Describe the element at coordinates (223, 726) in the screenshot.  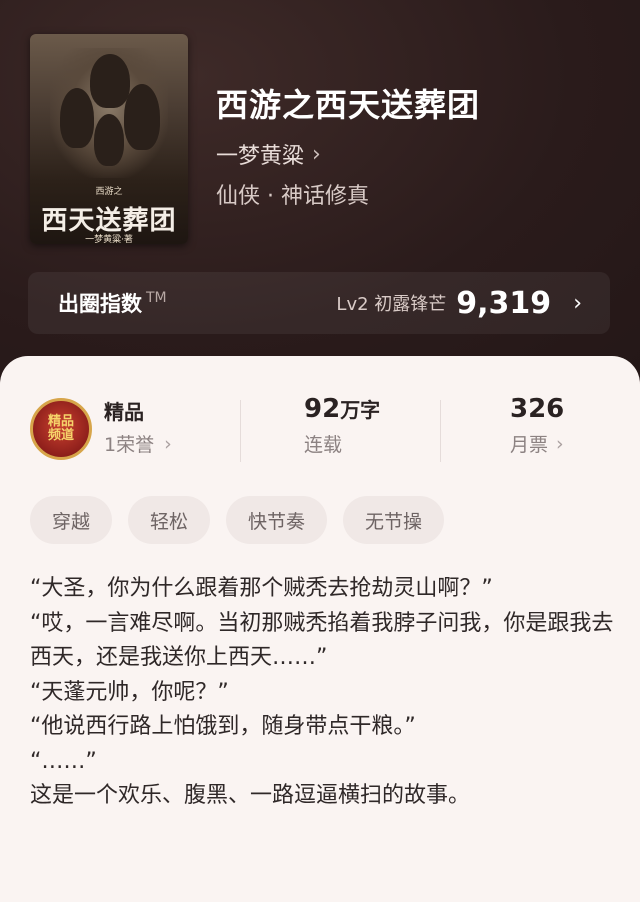
I see `description-line: “他说西行路上怕饿到，随身带点干粮。”` at that location.